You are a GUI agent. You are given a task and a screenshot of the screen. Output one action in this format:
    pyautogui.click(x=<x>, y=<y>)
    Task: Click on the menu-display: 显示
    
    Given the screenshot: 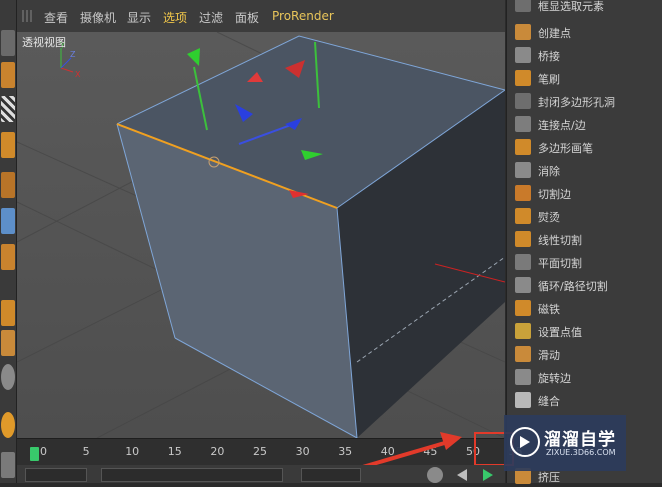 What is the action you would take?
    pyautogui.click(x=139, y=17)
    